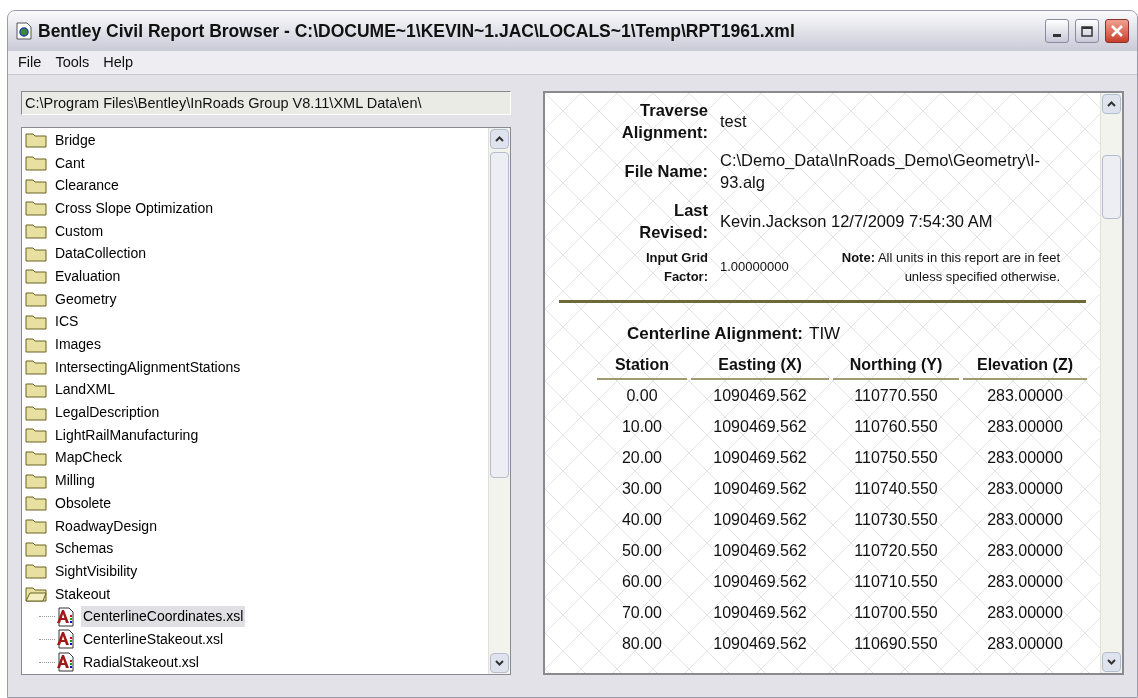 This screenshot has height=698, width=1138. What do you see at coordinates (755, 267) in the screenshot?
I see `field-value: 1.00000000` at bounding box center [755, 267].